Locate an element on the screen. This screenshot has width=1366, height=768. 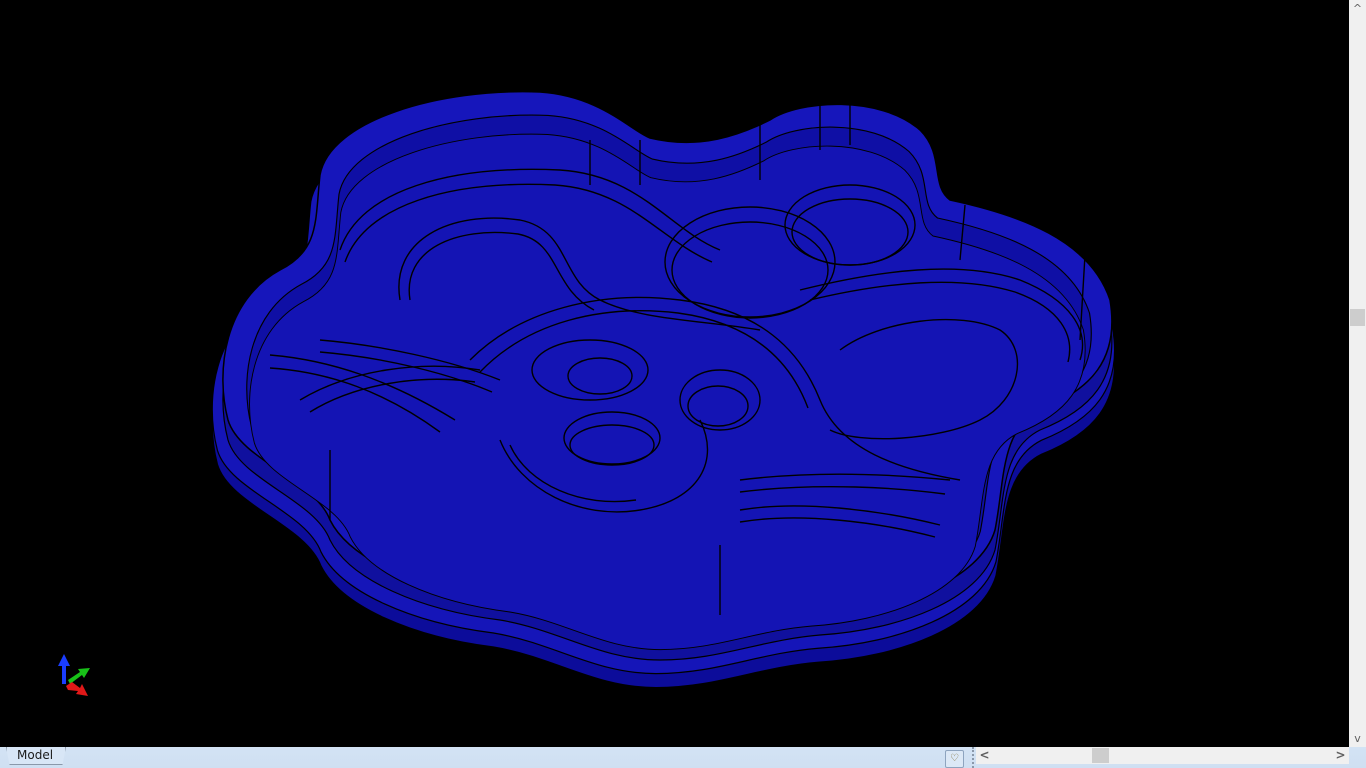
horizontal-scroll-thumb is located at coordinates (1100, 755).